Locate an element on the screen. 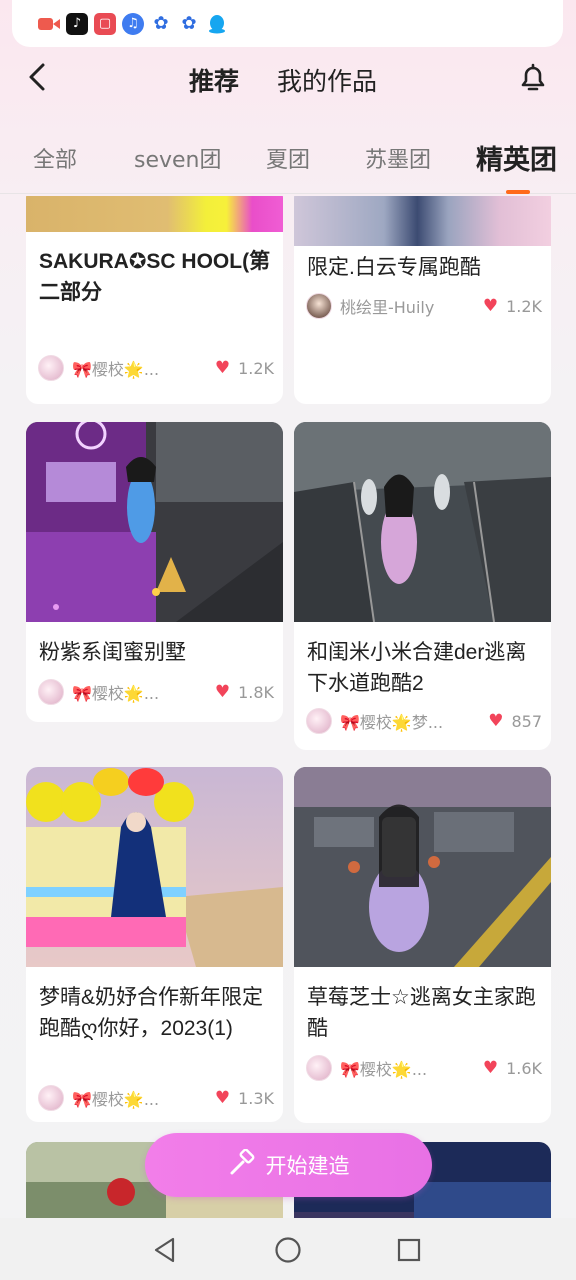  tab-recommended: 推荐 is located at coordinates (214, 80).